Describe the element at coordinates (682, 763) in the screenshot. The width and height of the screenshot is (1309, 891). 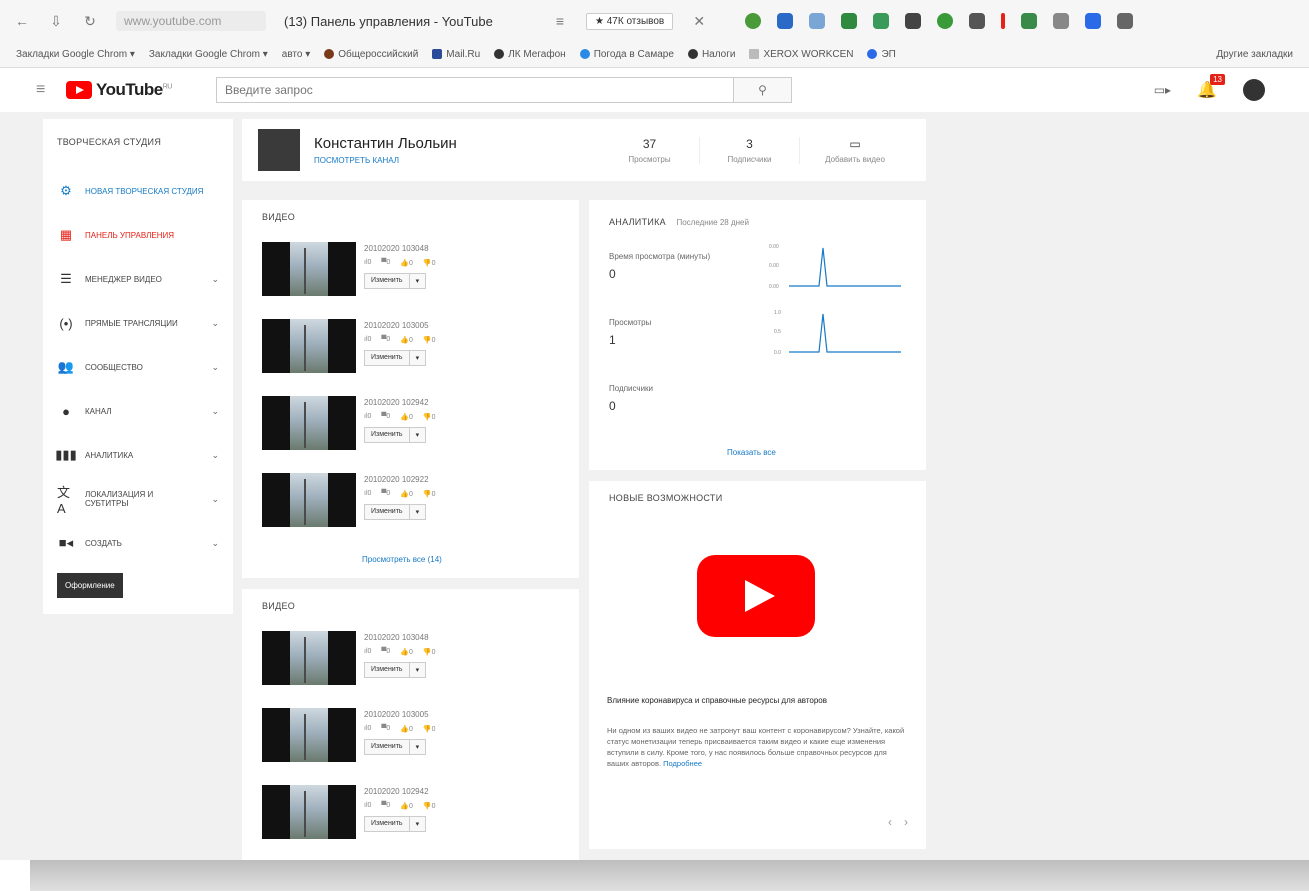
I see `learn-more-link: Подробнее` at that location.